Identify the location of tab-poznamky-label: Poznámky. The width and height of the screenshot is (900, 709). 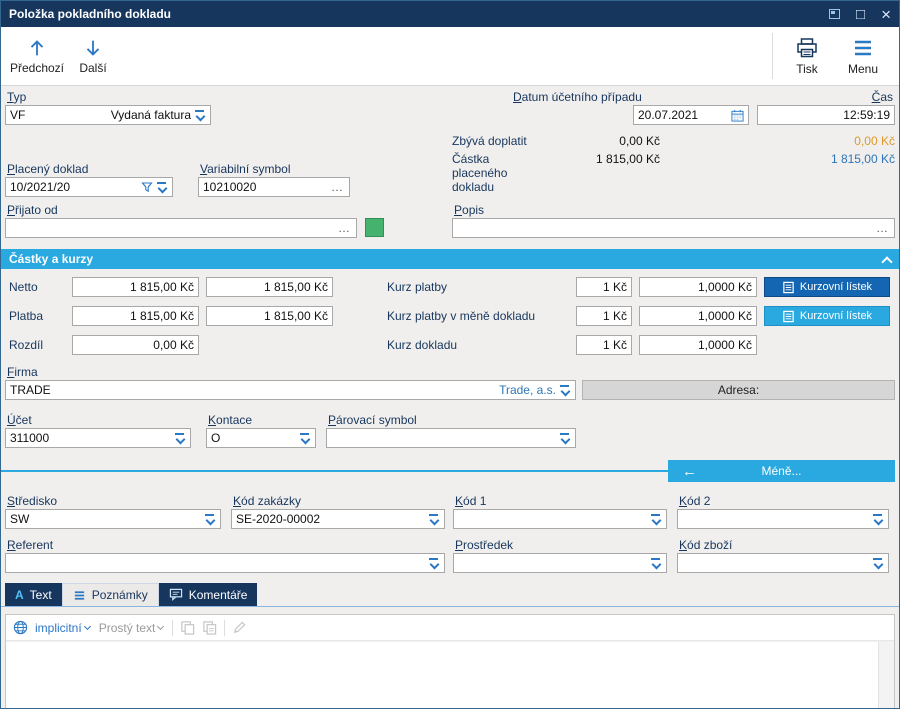
(119, 595).